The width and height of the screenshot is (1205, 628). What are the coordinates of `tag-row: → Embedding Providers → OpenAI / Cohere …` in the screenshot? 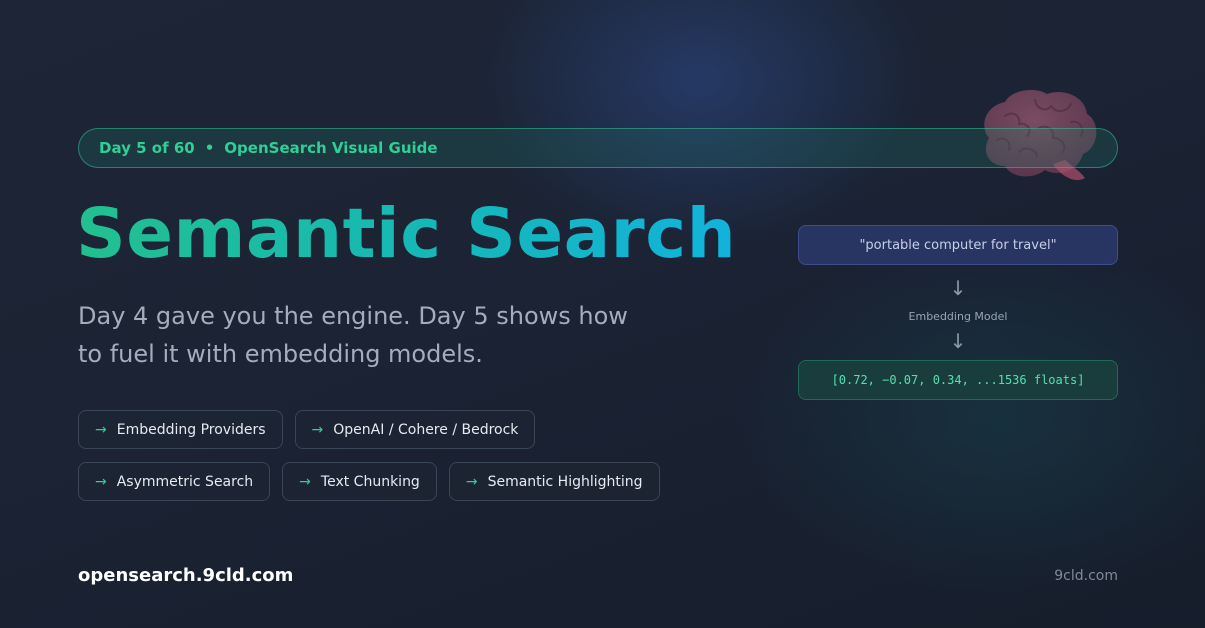 It's located at (369, 429).